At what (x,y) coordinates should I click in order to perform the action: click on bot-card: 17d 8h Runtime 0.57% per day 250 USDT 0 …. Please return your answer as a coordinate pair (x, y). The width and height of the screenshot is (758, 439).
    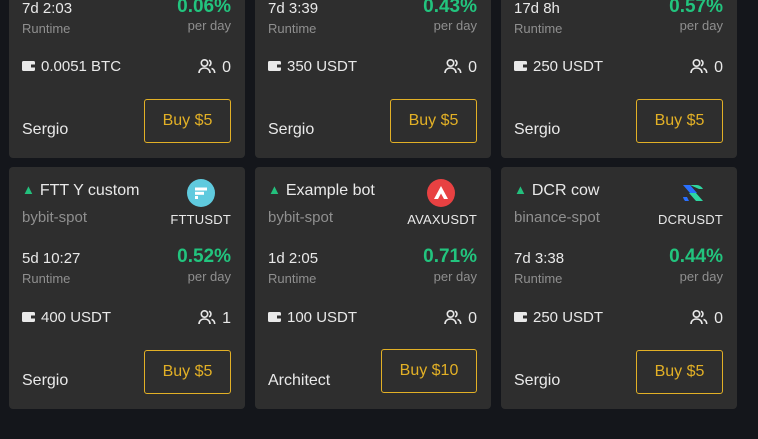
    Looking at the image, I should click on (619, 79).